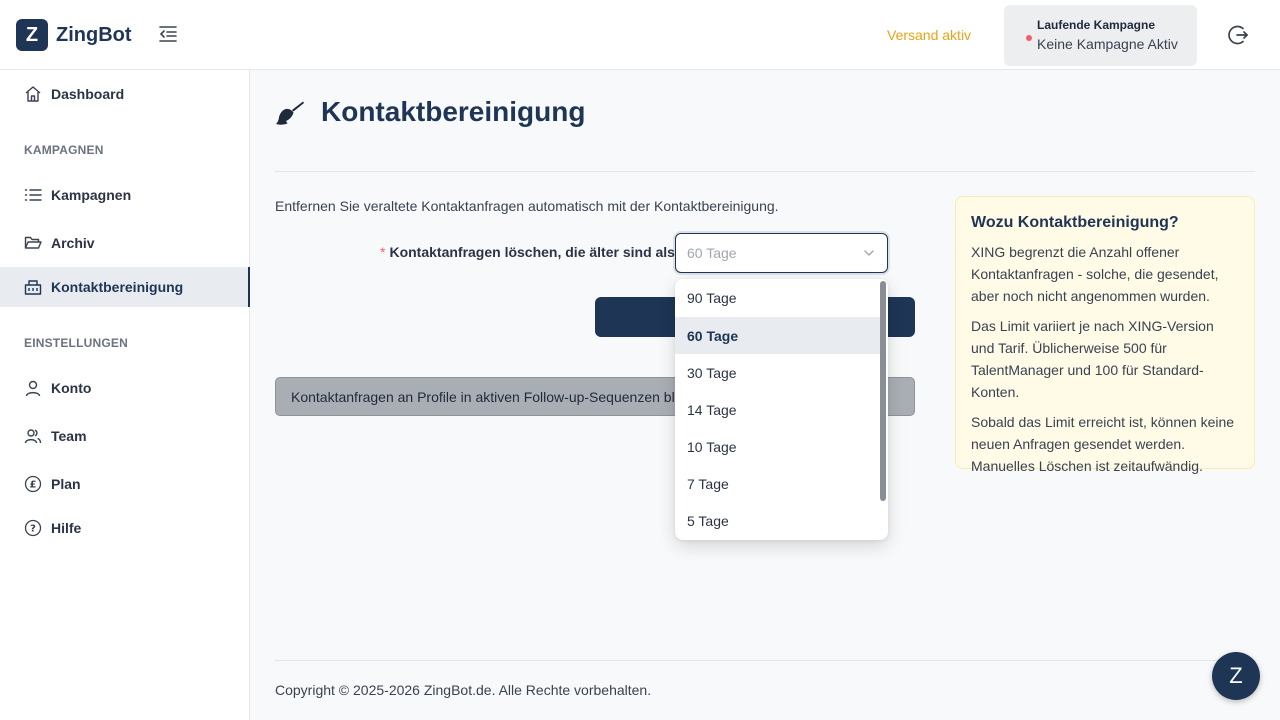 This screenshot has width=1280, height=720. Describe the element at coordinates (91, 195) in the screenshot. I see `sidebar-item-label: Kampagnen` at that location.